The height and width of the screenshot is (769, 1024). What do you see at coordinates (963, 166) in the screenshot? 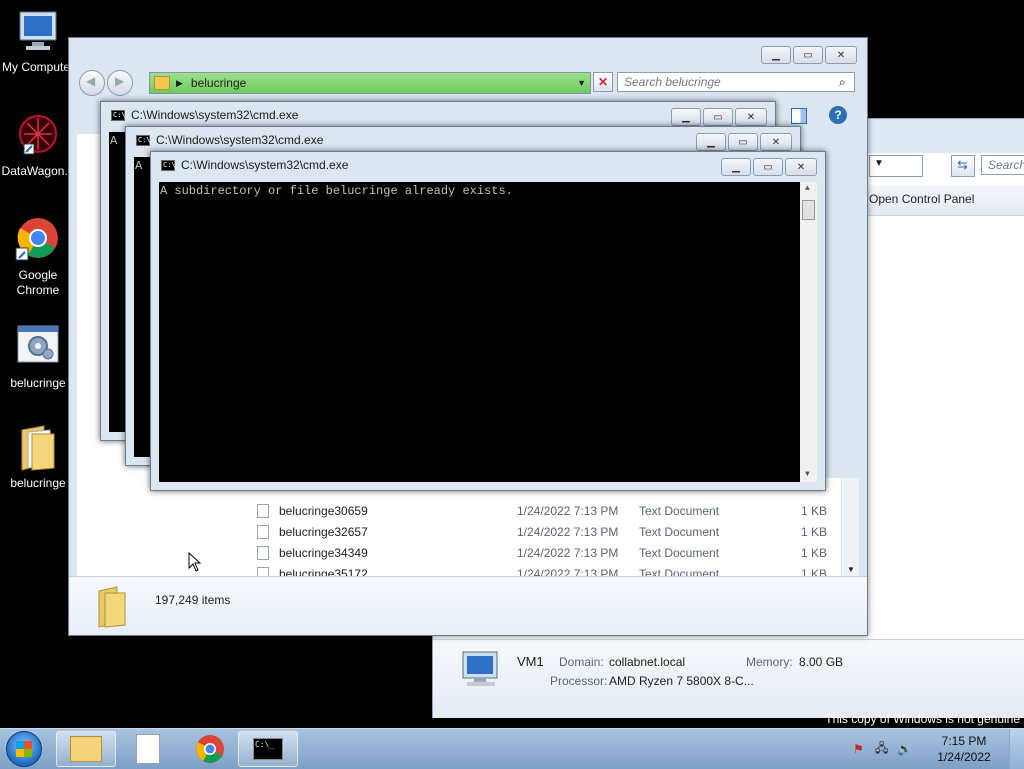
I see `refresh-button: ⇆` at bounding box center [963, 166].